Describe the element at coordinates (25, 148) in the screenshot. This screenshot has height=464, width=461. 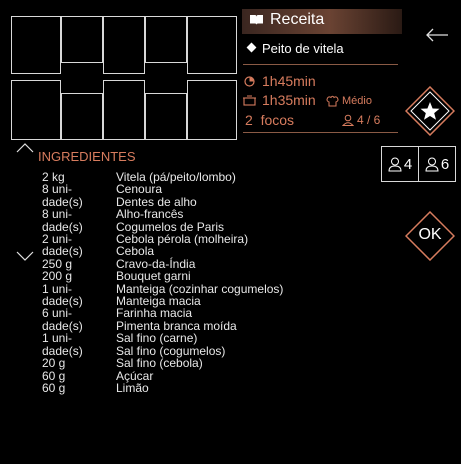
I see `chevron-up-icon` at that location.